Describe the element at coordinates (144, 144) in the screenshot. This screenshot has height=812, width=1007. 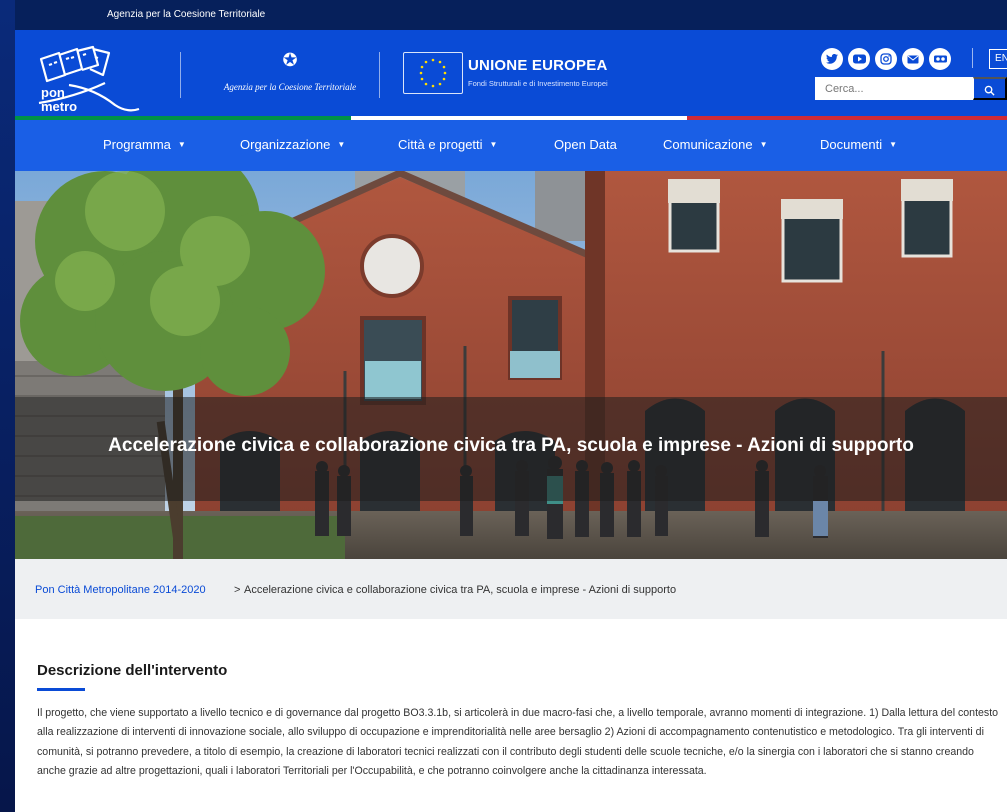
I see `nav-item-programma: Programma ▼` at that location.